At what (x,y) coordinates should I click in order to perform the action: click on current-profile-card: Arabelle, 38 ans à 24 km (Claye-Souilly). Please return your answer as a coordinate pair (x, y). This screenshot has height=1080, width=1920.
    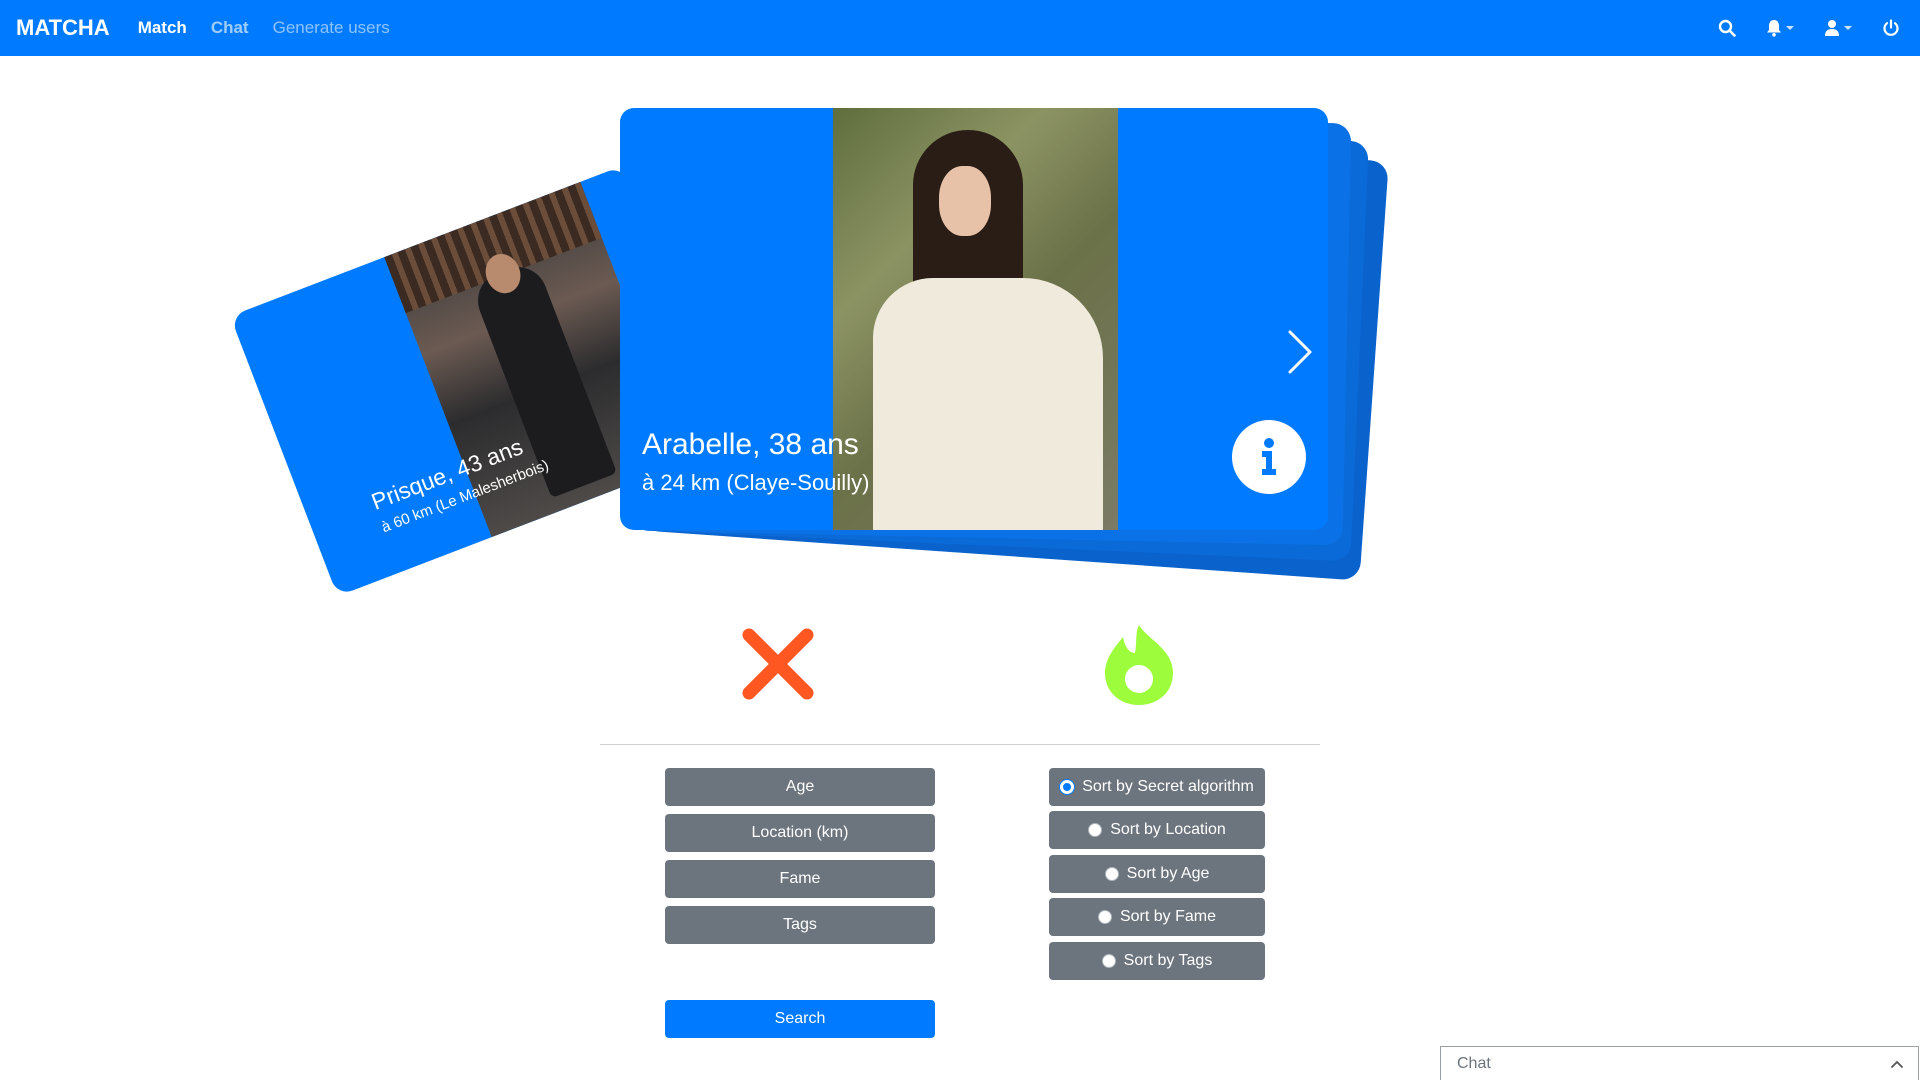
    Looking at the image, I should click on (974, 319).